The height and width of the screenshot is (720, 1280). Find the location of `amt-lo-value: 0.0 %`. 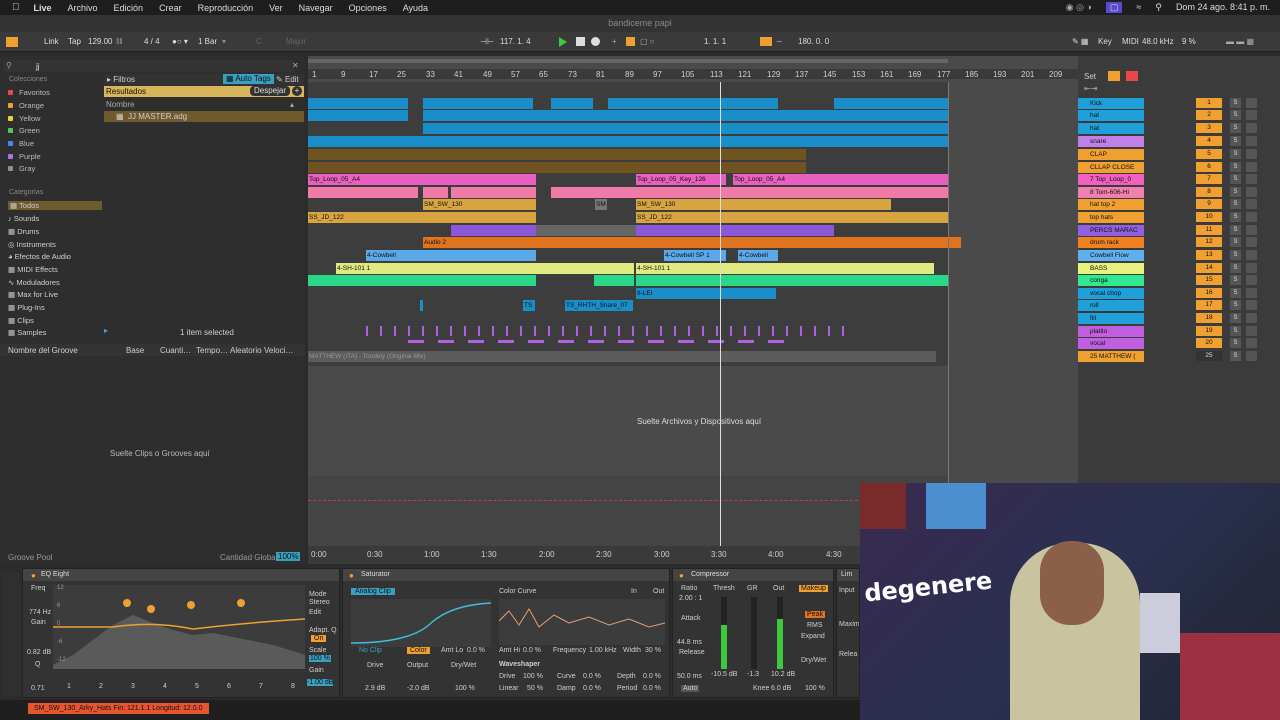

amt-lo-value: 0.0 % is located at coordinates (476, 650).